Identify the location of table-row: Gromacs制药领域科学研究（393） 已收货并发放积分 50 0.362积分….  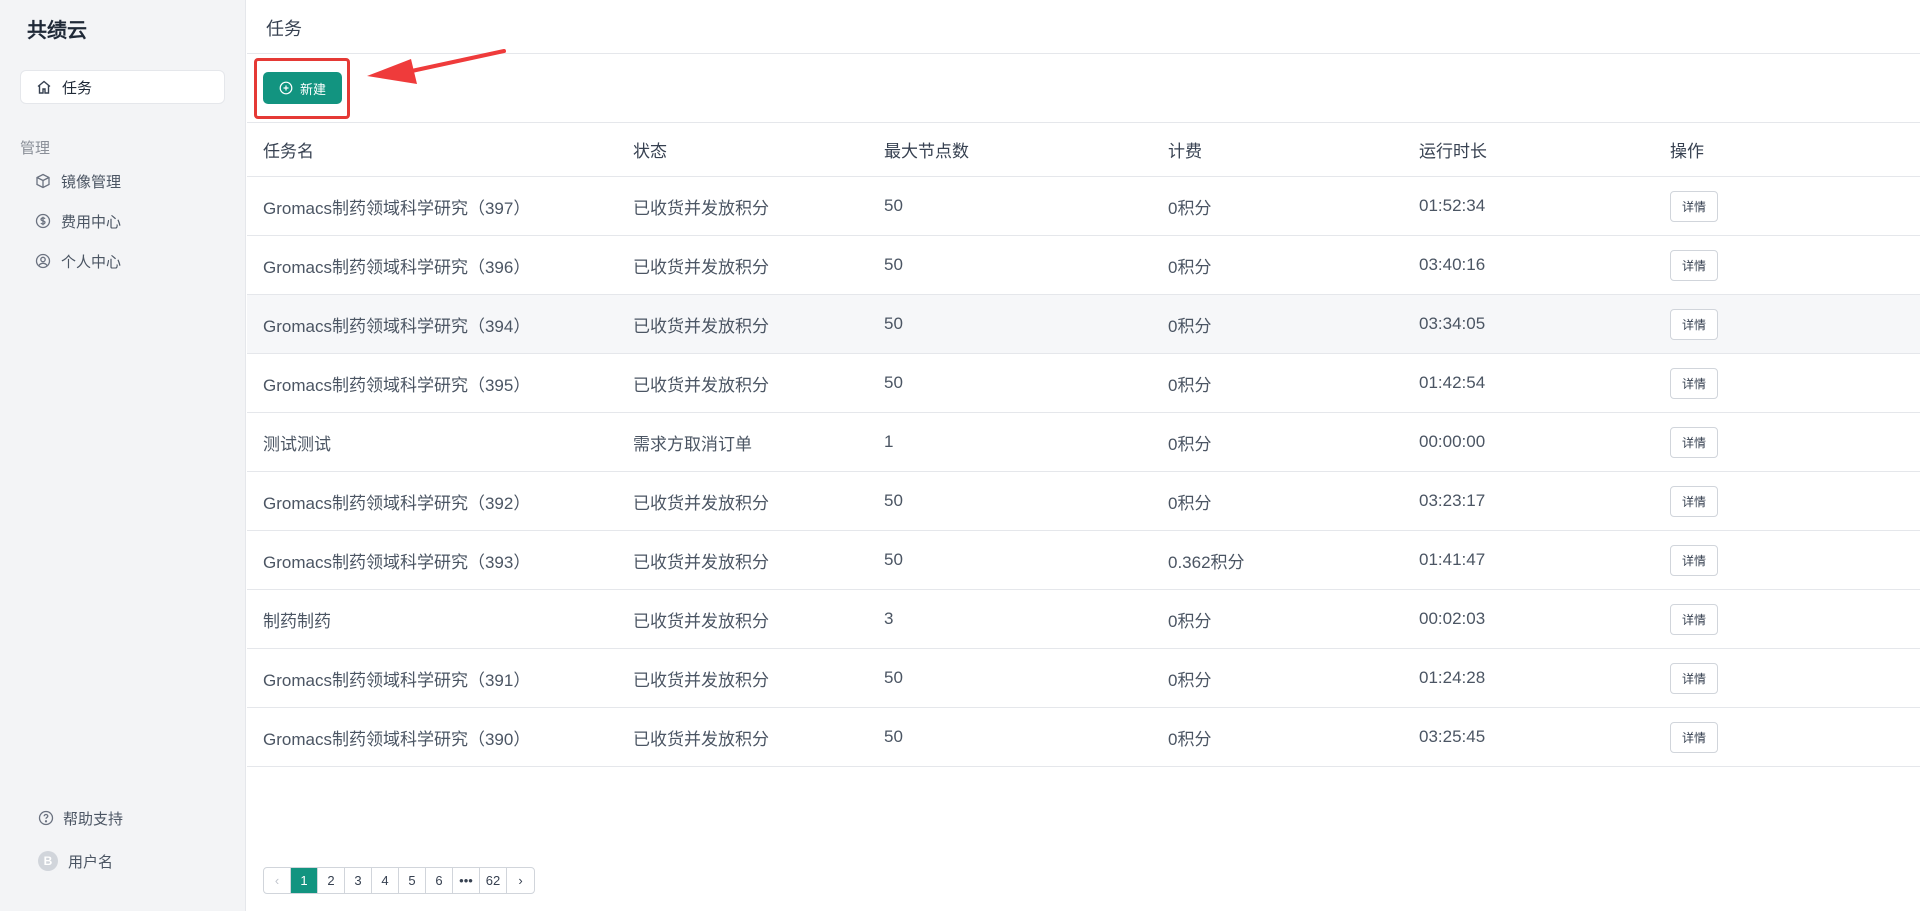
(1083, 560).